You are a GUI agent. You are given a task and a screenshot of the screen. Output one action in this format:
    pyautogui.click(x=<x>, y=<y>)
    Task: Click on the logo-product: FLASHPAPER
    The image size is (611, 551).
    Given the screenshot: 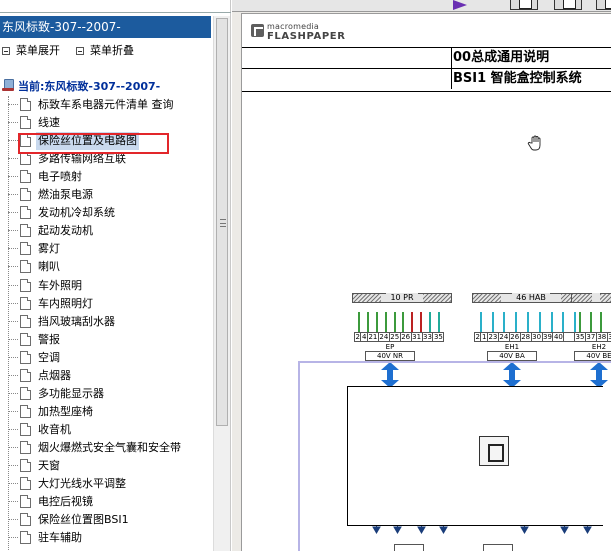 What is the action you would take?
    pyautogui.click(x=306, y=36)
    